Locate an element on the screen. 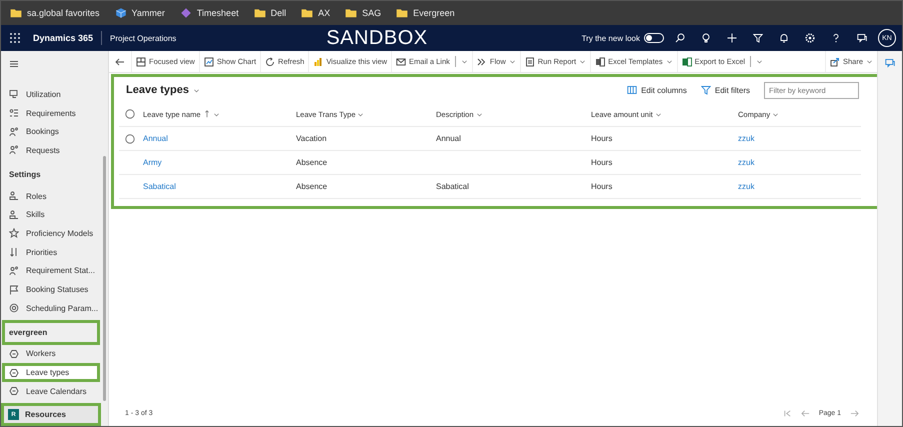 The width and height of the screenshot is (903, 427). bookmark-link: Dell is located at coordinates (278, 13).